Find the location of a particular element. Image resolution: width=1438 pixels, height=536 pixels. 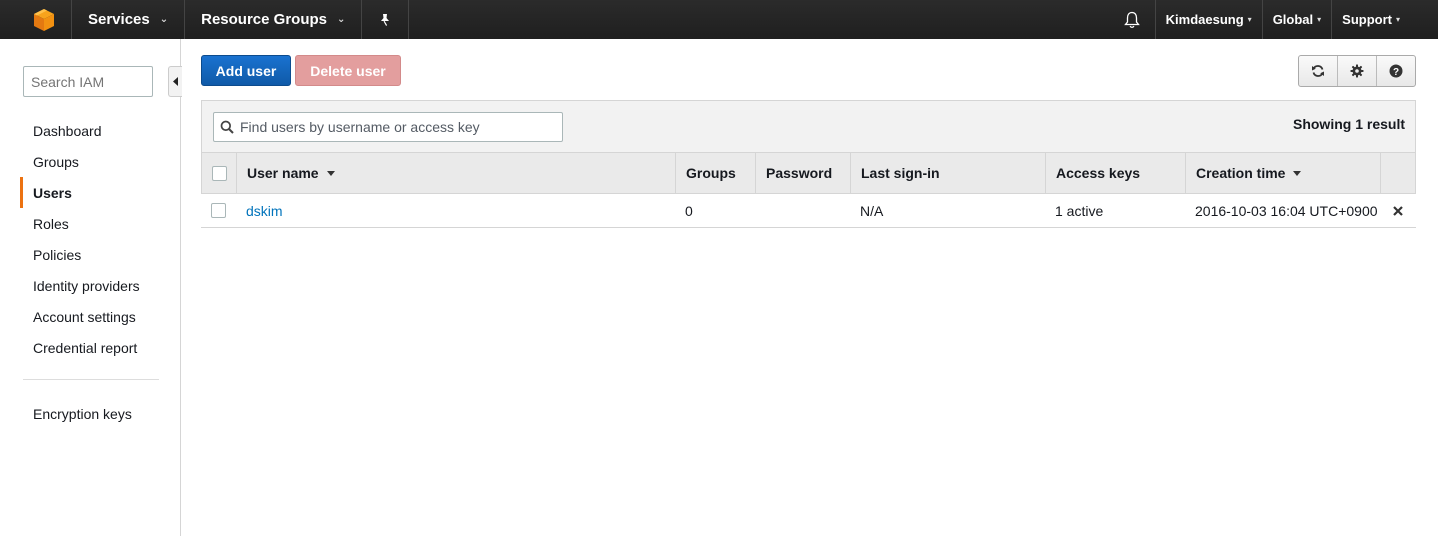

sidebar-divider is located at coordinates (91, 379).